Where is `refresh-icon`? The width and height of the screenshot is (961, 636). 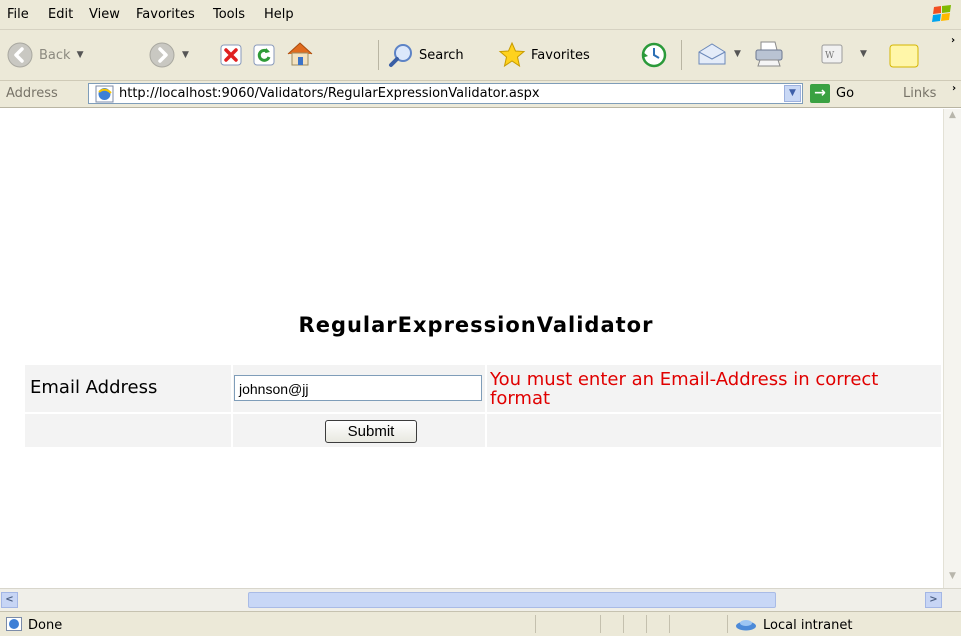 refresh-icon is located at coordinates (264, 55).